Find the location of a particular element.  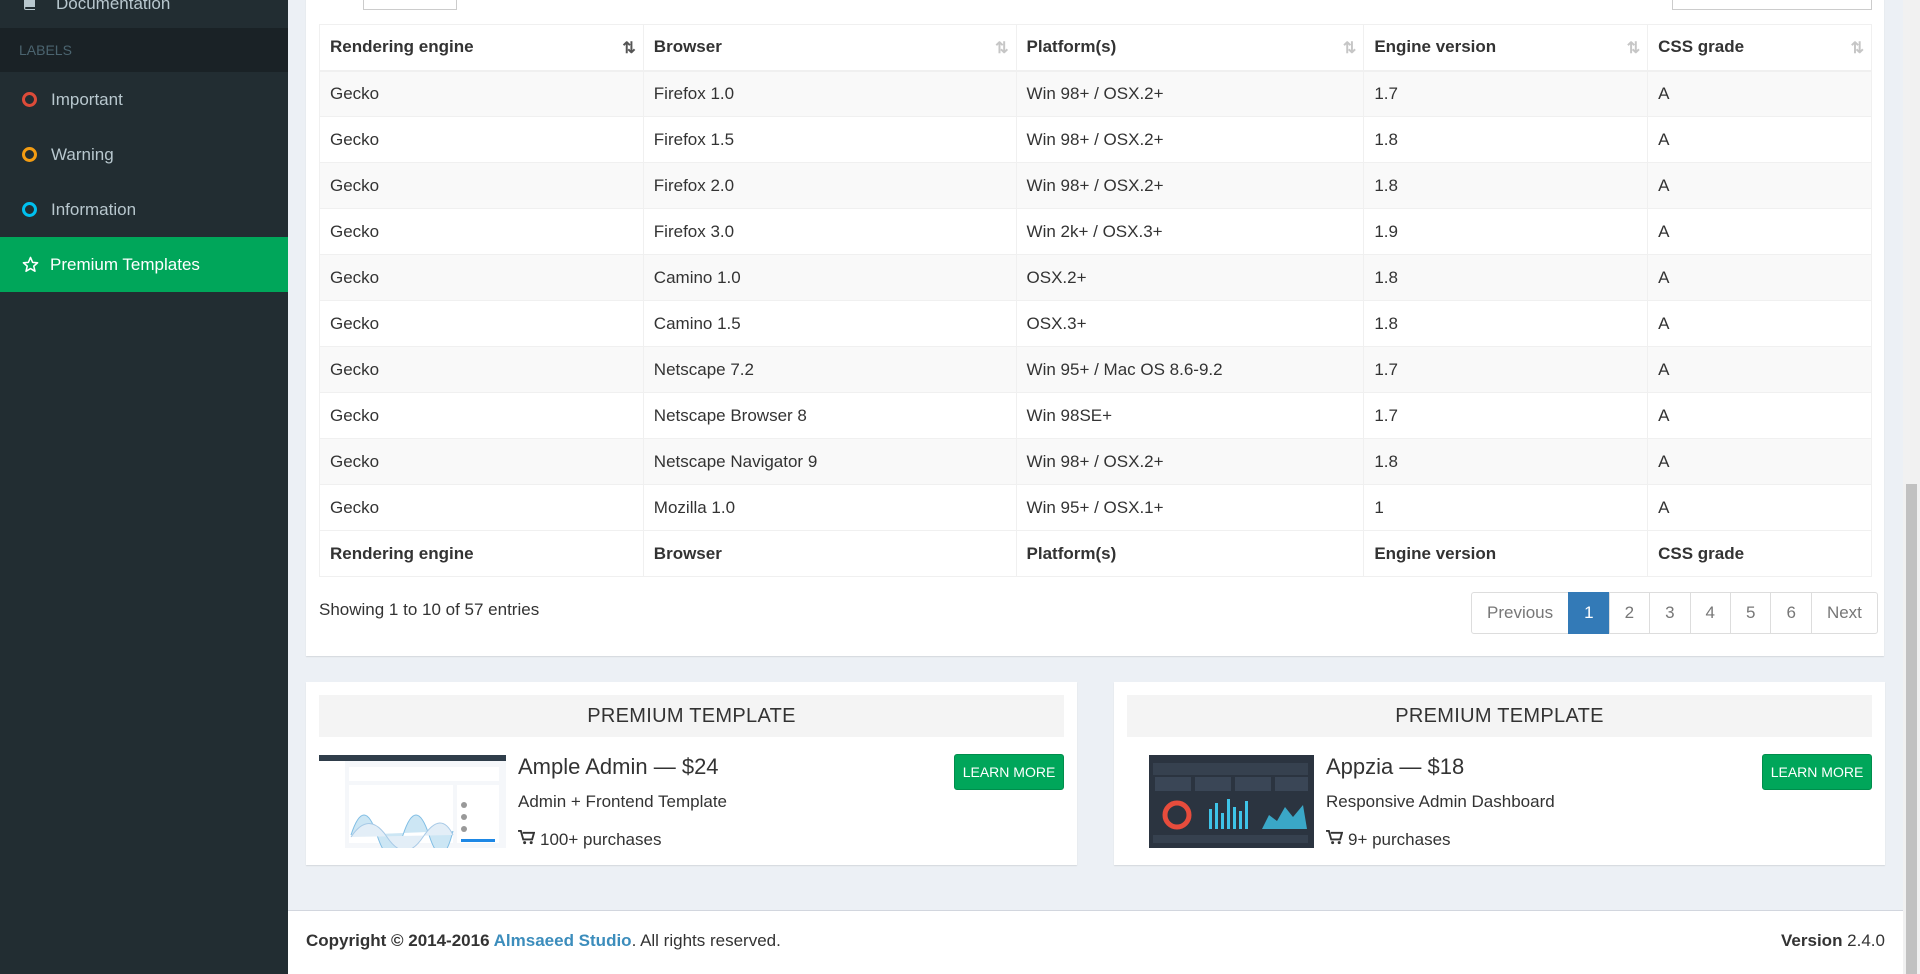

table-cell: Win 95+ / OSX.1+ is located at coordinates (1190, 507).